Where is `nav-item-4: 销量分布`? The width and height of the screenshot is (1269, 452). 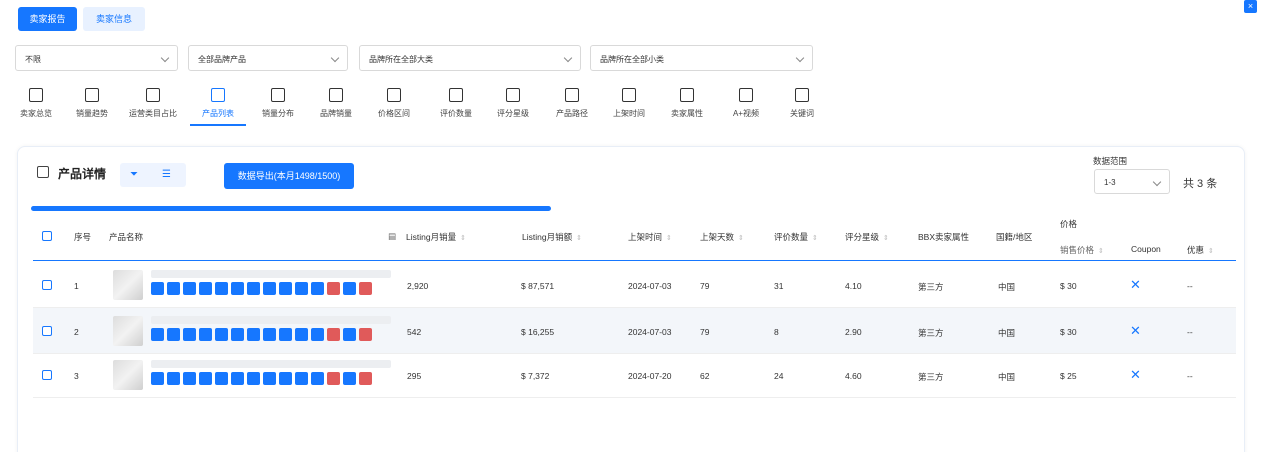 nav-item-4: 销量分布 is located at coordinates (278, 106).